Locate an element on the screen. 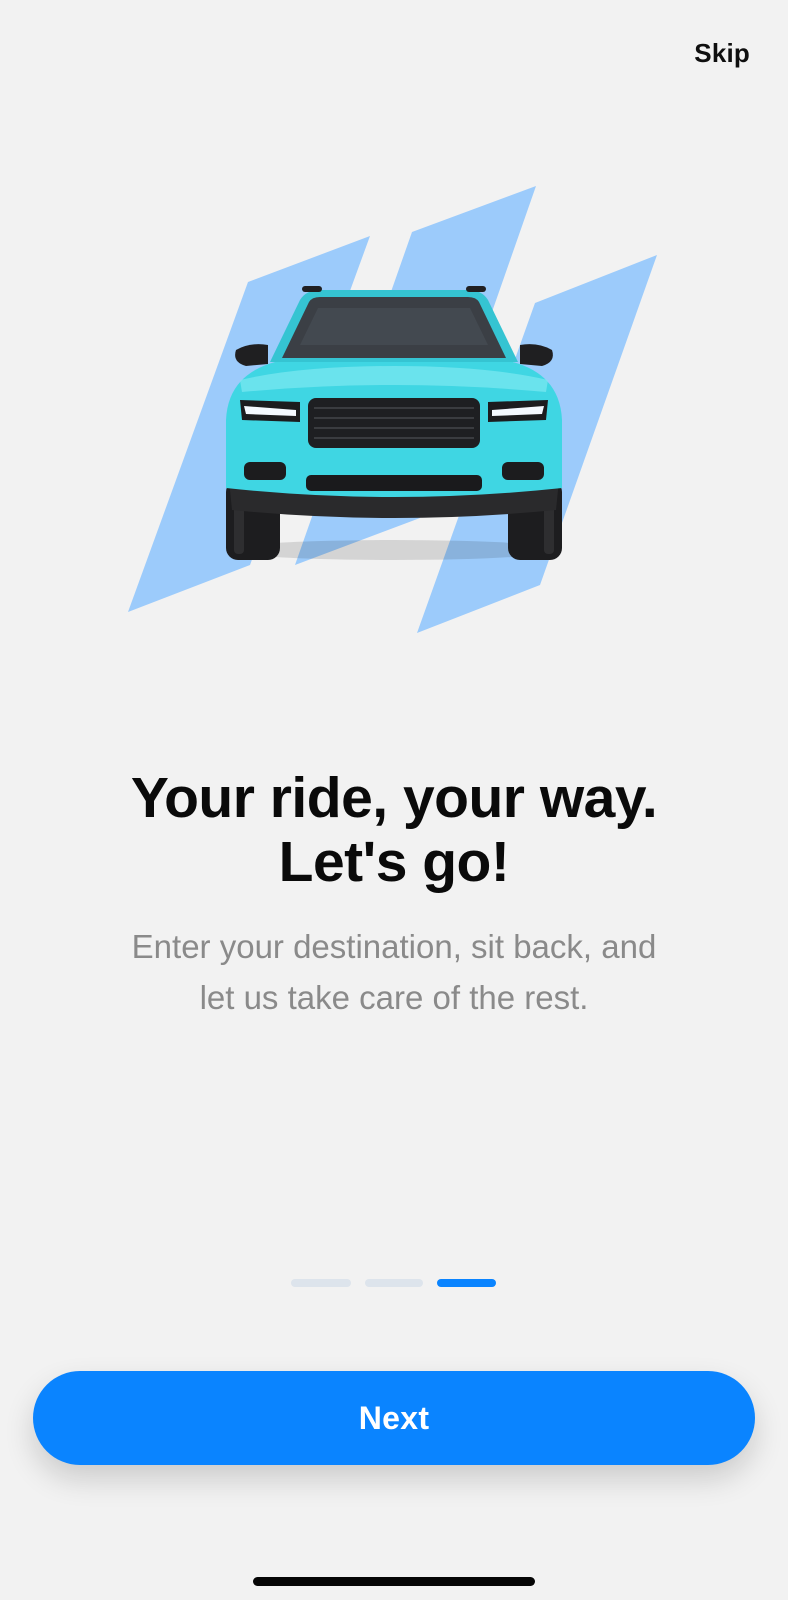 This screenshot has width=788, height=1600. skip-button: Skip is located at coordinates (722, 53).